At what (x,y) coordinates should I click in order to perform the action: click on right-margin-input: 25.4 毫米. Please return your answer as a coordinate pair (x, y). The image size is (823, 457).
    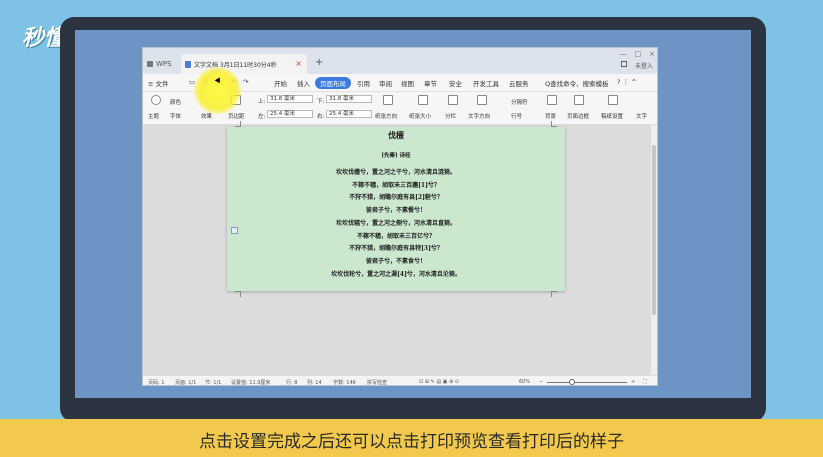
    Looking at the image, I should click on (349, 114).